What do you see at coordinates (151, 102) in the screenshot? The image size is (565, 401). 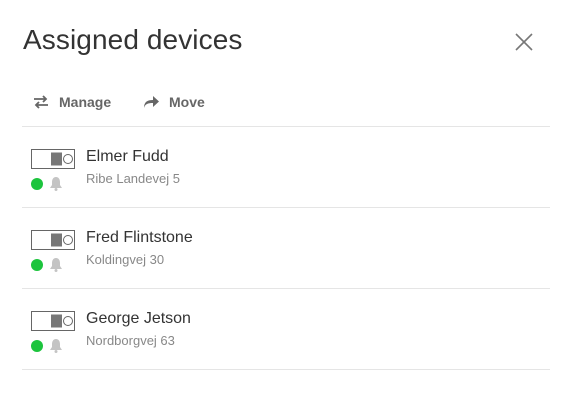 I see `forward-arrow-icon` at bounding box center [151, 102].